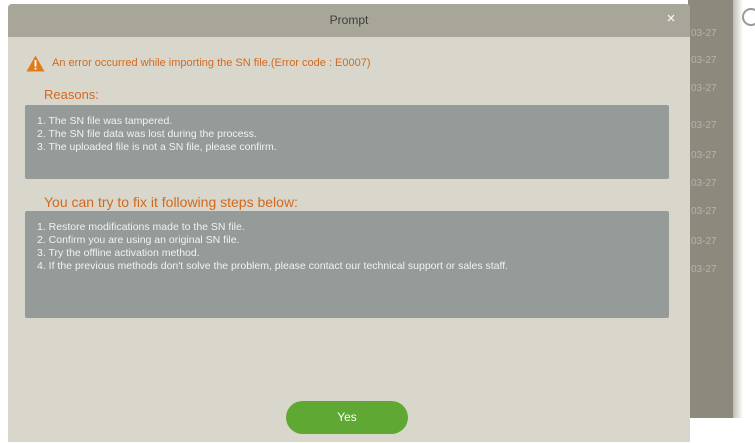 This screenshot has width=755, height=443. I want to click on background-circle-icon, so click(748, 17).